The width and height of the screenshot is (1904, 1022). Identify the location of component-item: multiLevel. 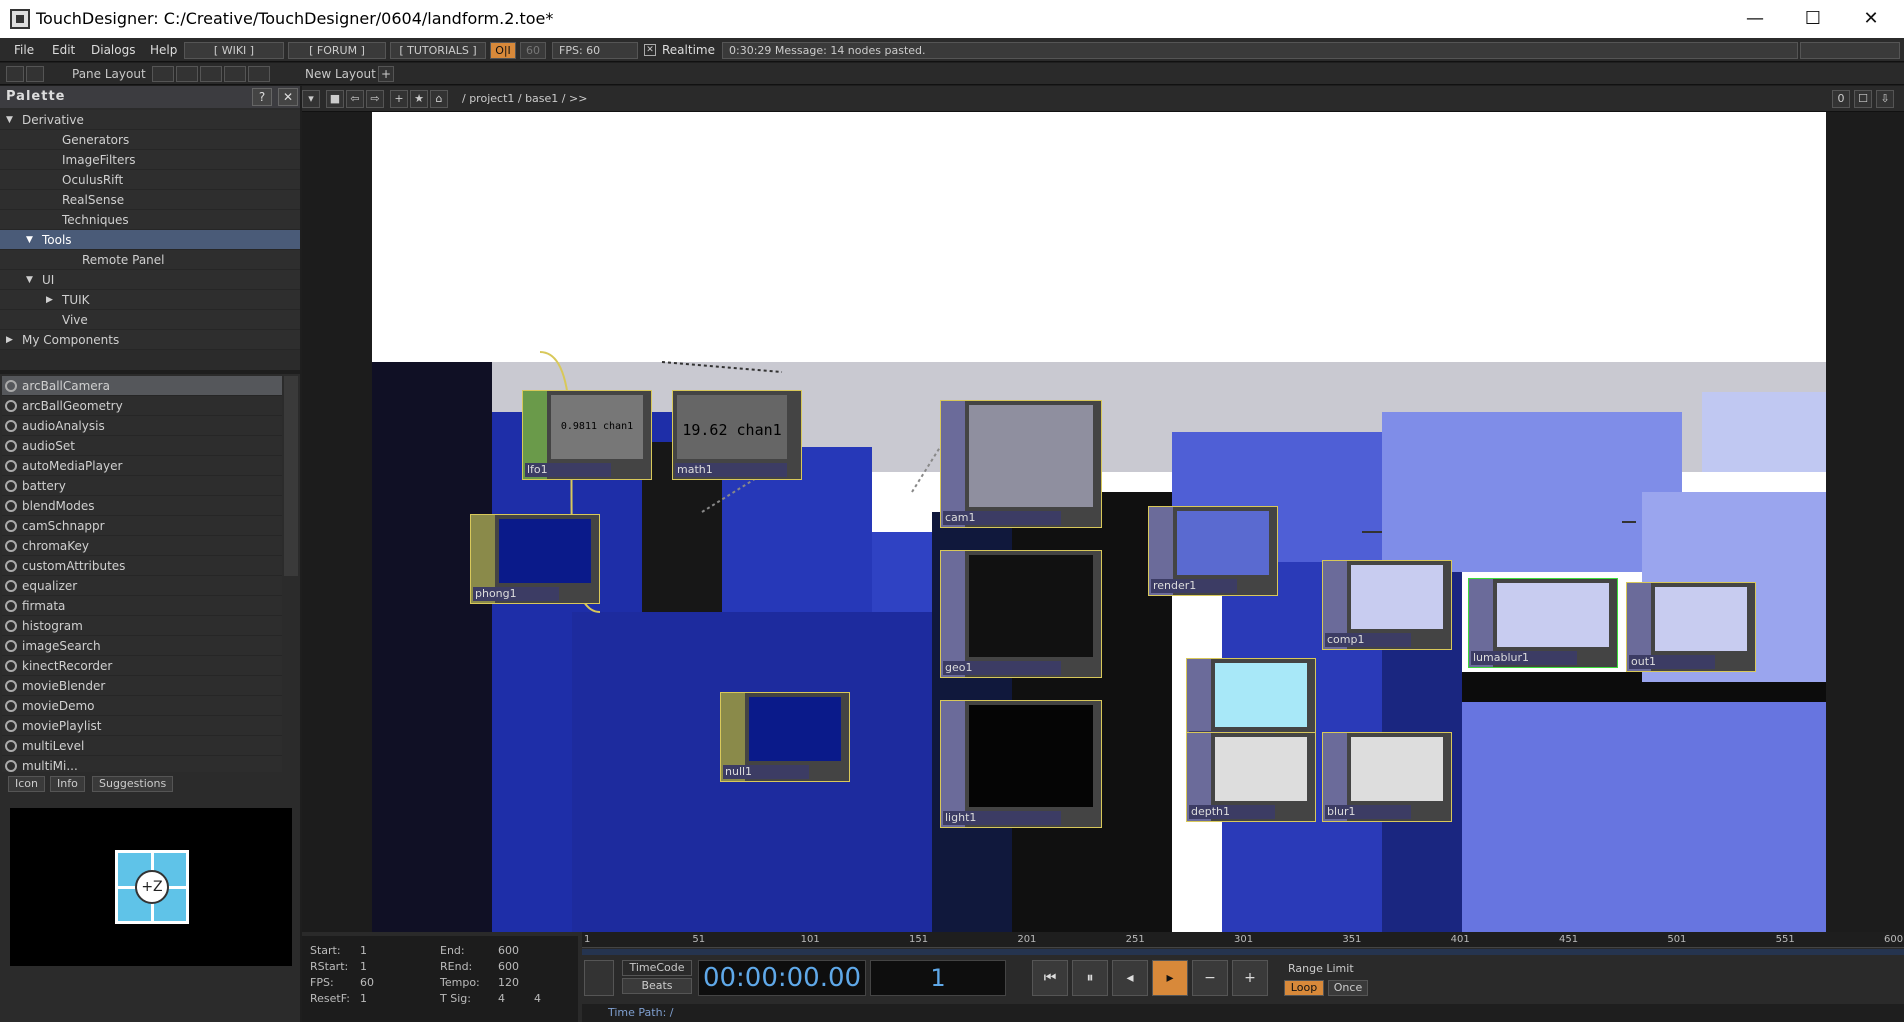
(142, 746).